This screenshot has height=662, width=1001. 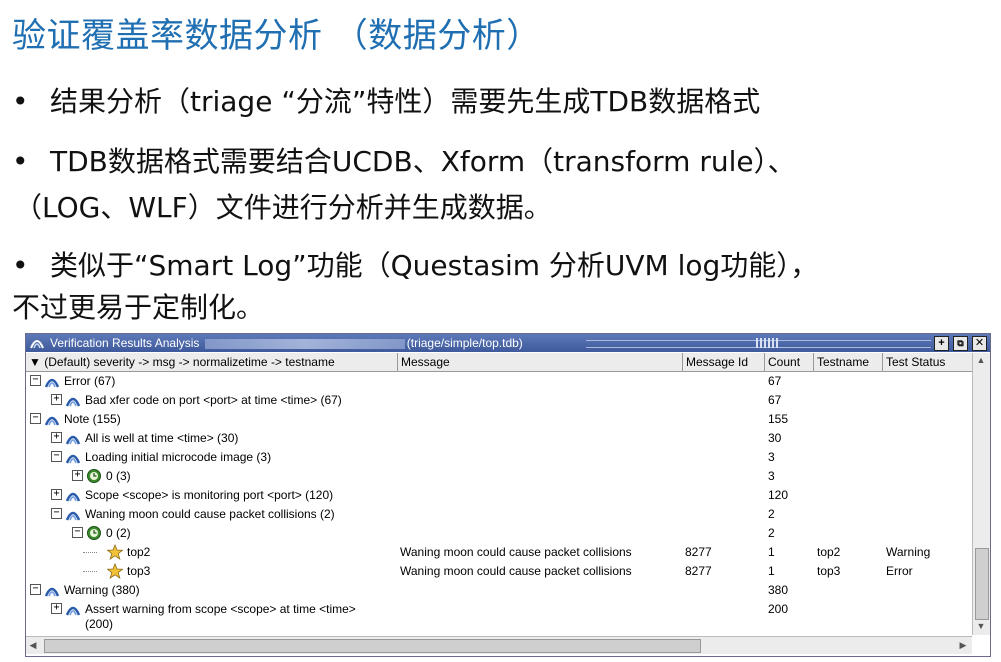 What do you see at coordinates (778, 590) in the screenshot?
I see `cell-count: 380` at bounding box center [778, 590].